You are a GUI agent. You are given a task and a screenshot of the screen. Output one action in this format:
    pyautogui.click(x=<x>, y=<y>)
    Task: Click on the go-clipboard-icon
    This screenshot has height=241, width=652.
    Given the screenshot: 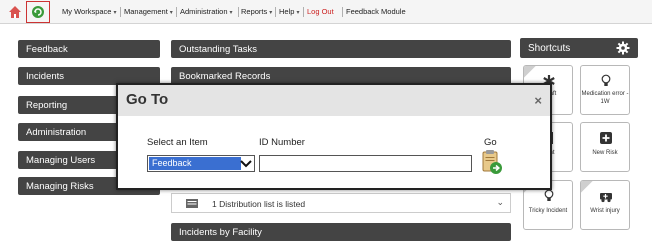 What is the action you would take?
    pyautogui.click(x=492, y=162)
    